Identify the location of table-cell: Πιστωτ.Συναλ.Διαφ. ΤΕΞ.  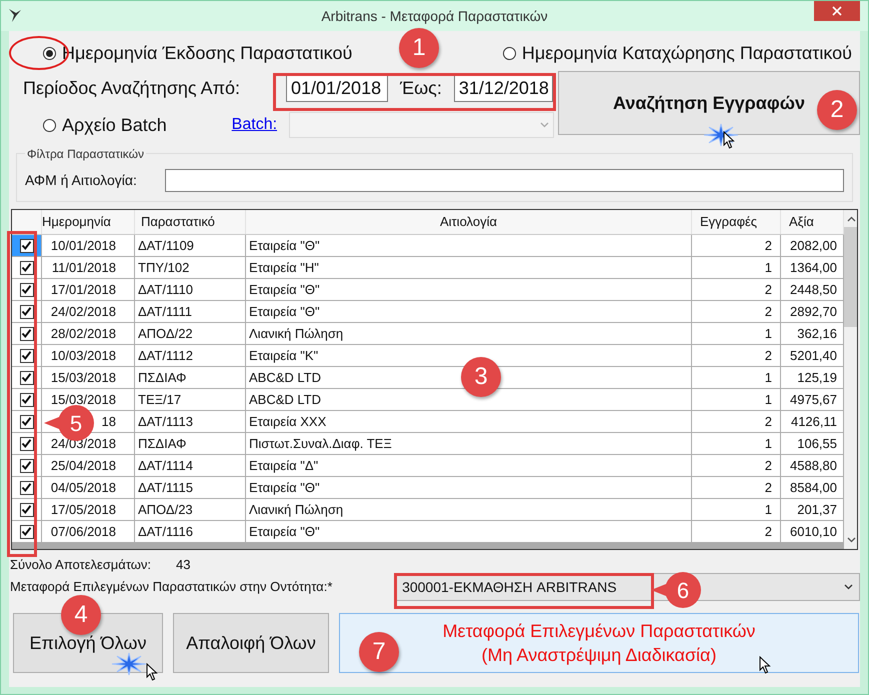
(469, 443).